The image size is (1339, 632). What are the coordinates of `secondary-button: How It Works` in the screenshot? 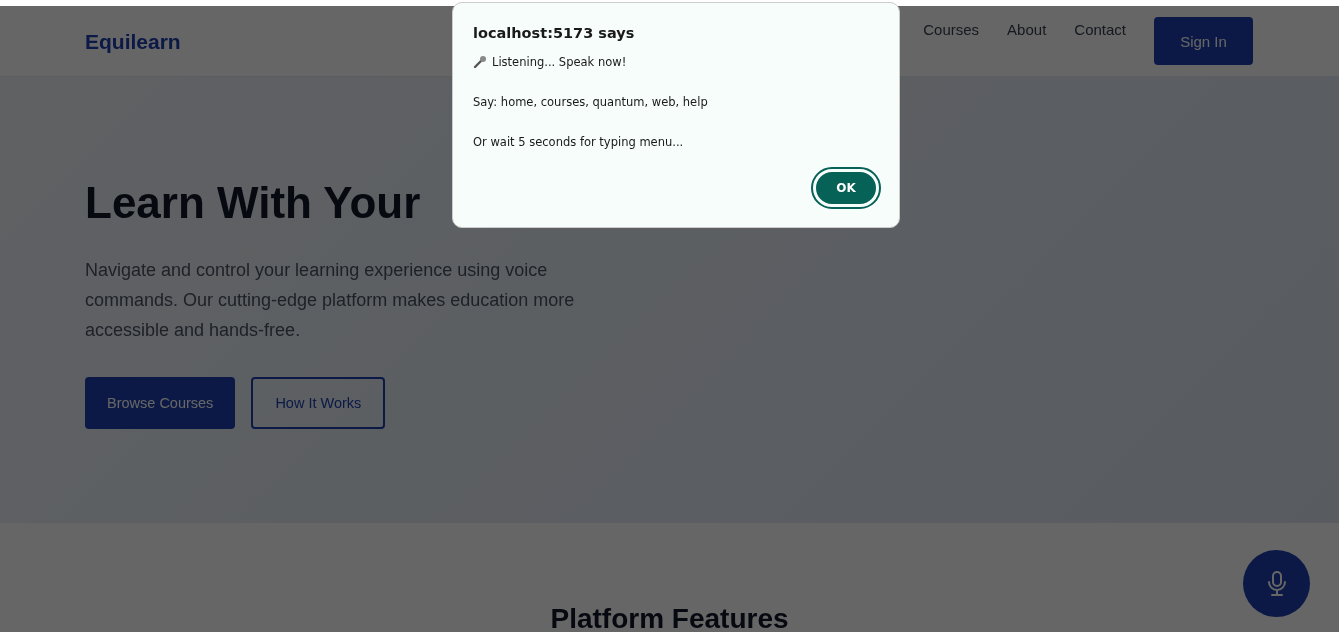 It's located at (318, 403).